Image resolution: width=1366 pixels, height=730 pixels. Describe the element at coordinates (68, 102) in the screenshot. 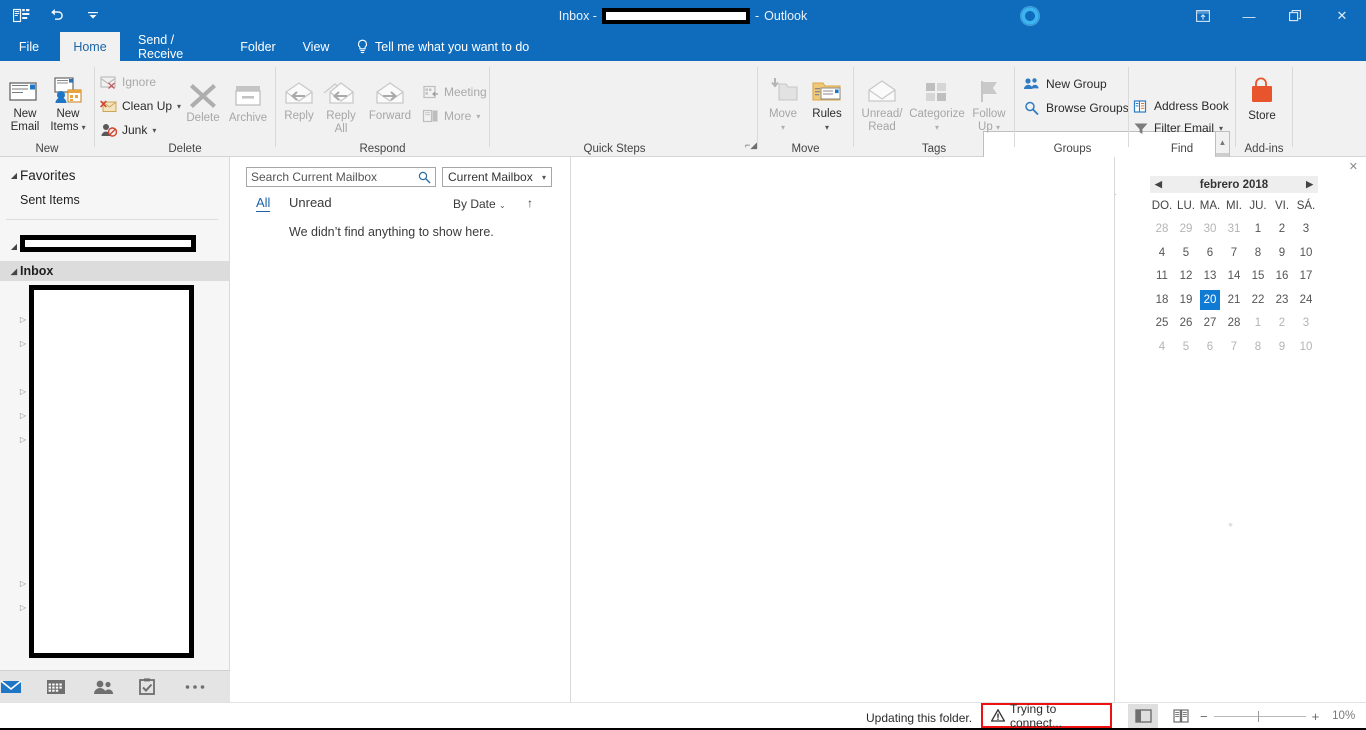

I see `new-items-button: New Items ▾` at that location.